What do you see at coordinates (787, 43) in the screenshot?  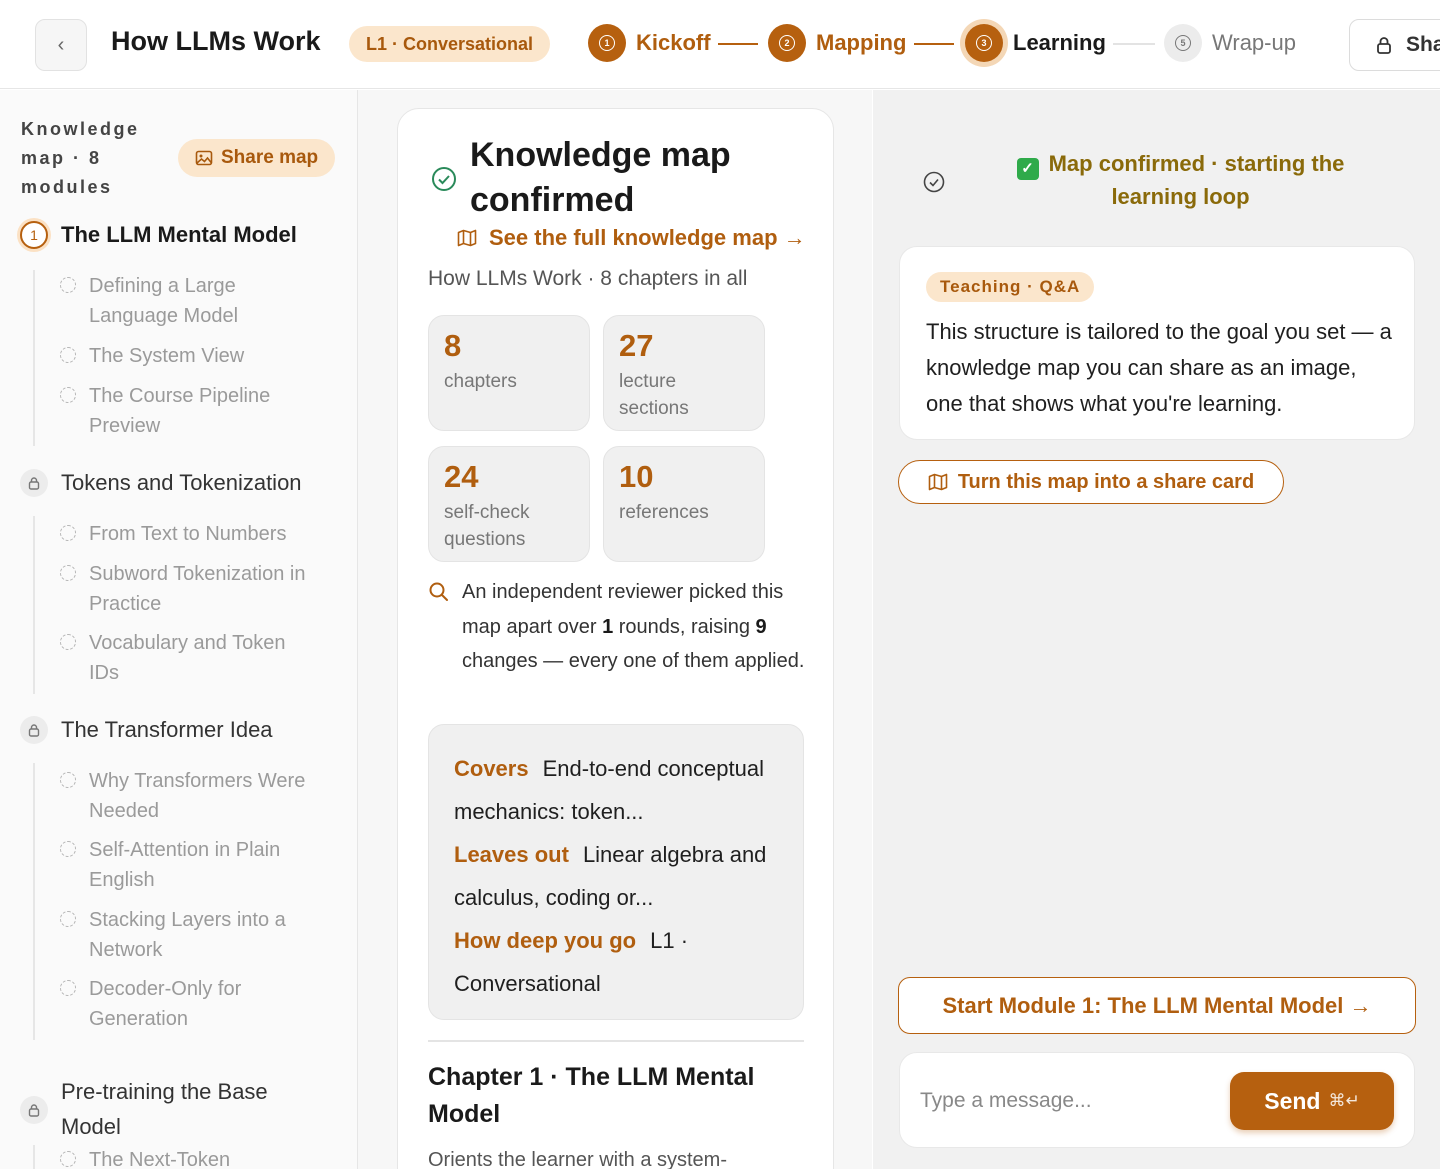 I see `step-number: 2` at bounding box center [787, 43].